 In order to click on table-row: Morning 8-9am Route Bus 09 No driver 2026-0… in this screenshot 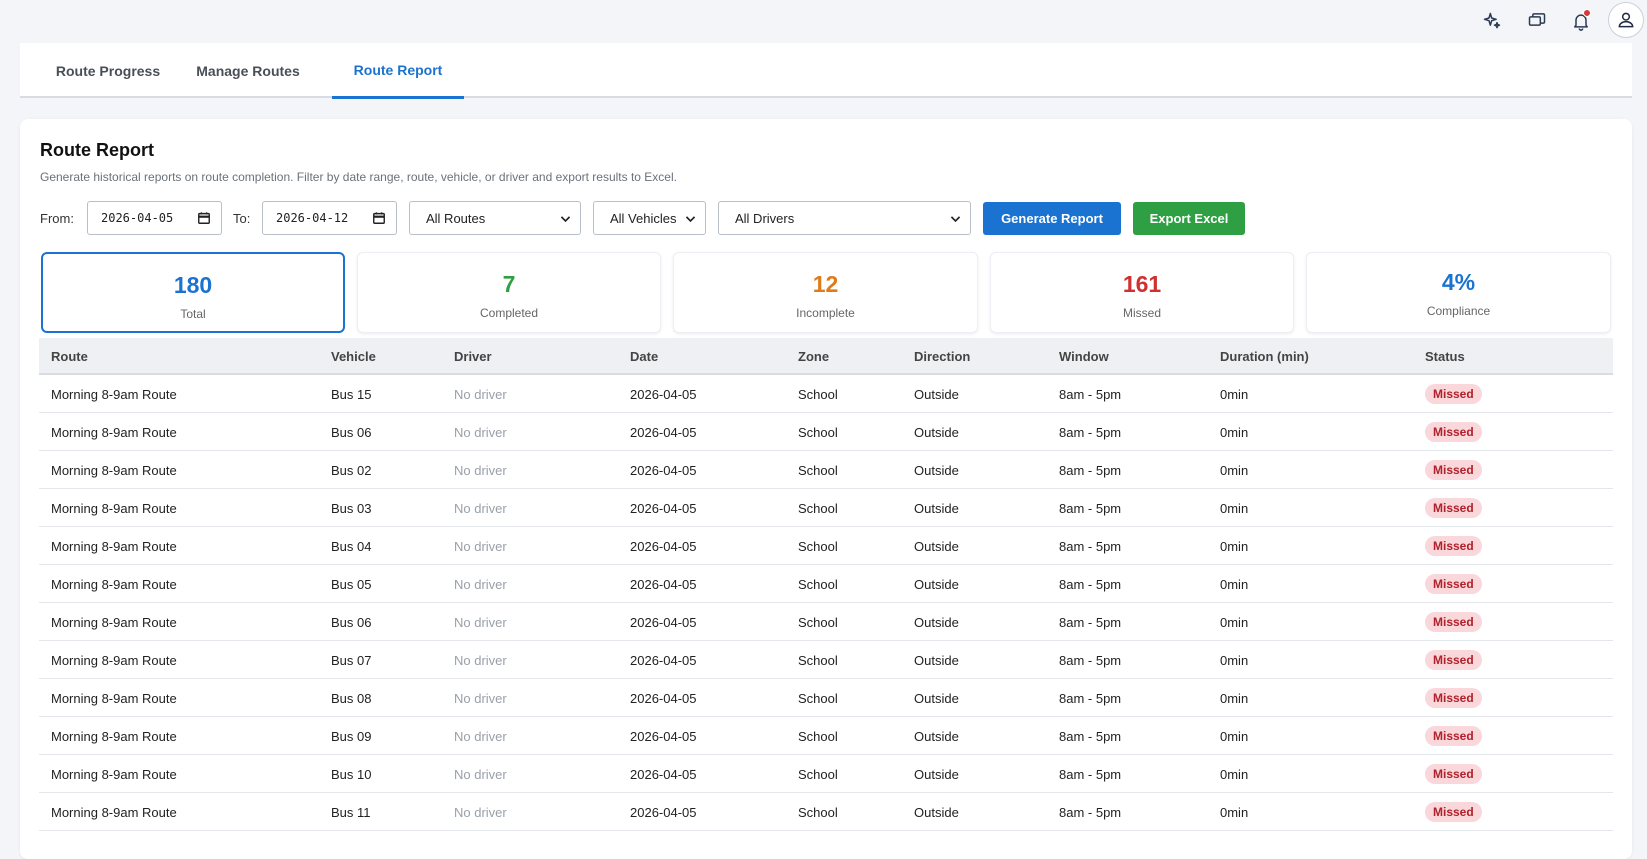, I will do `click(826, 736)`.